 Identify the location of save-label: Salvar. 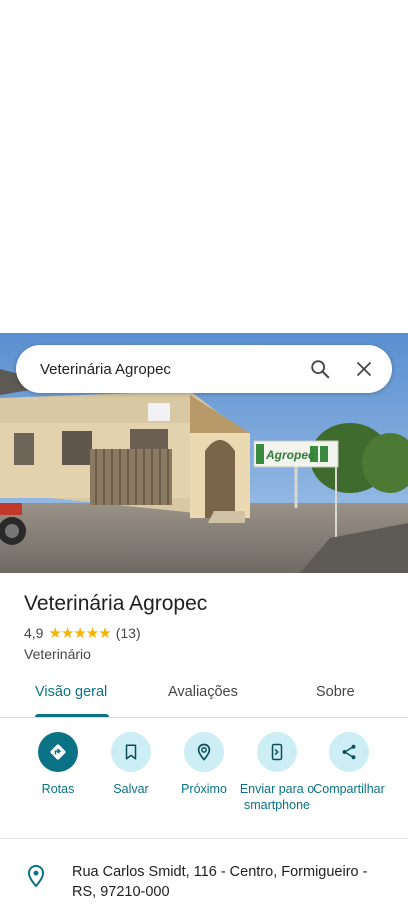
(131, 789).